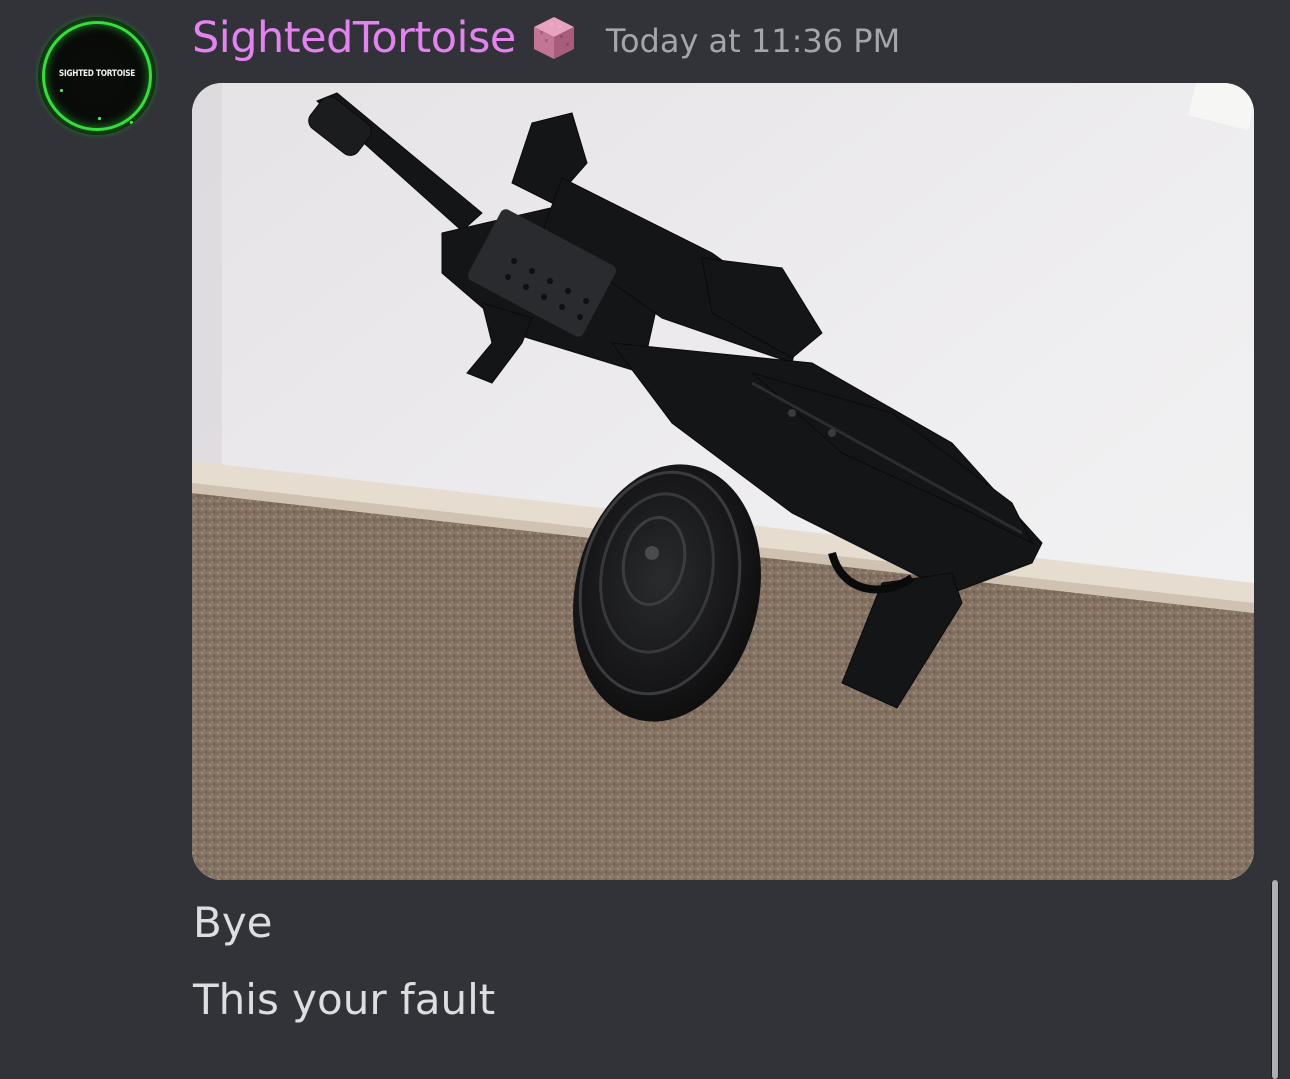  I want to click on message-timestamp: Today at 11:36 PM, so click(753, 41).